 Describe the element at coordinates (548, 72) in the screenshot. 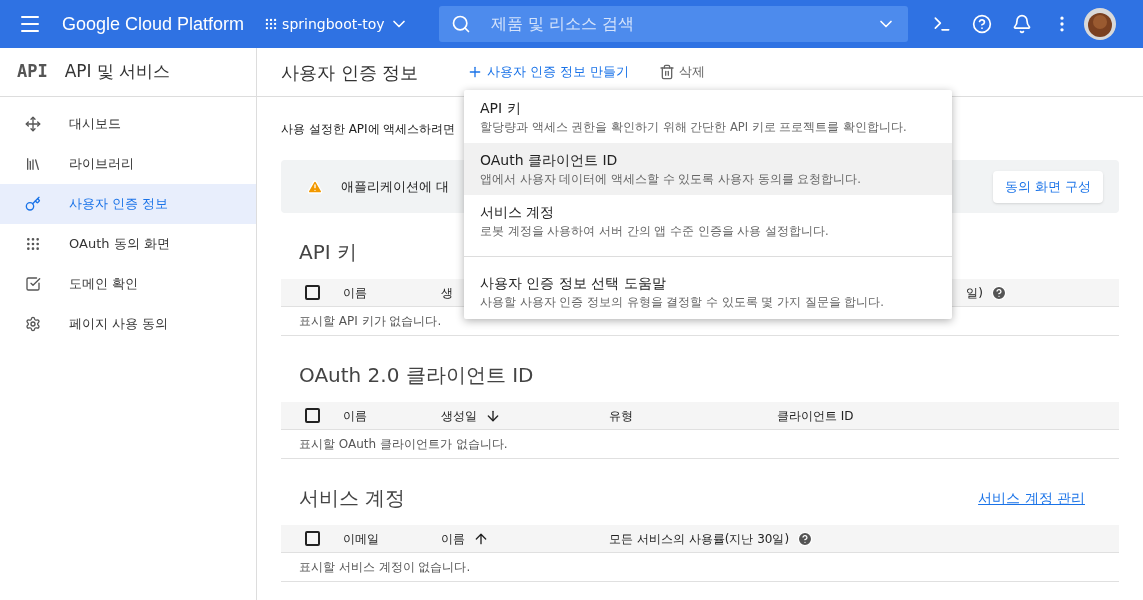

I see `create-credentials-button: 사용자 인증 정보 만들기` at that location.